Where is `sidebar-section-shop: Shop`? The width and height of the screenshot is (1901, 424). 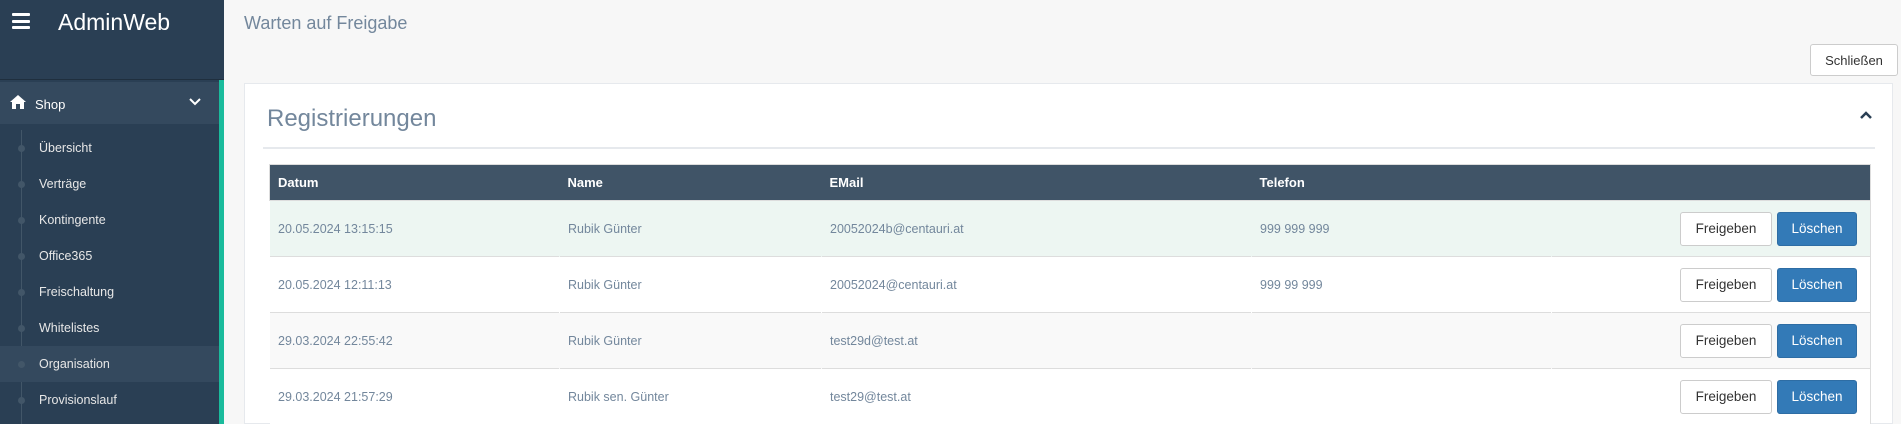 sidebar-section-shop: Shop is located at coordinates (109, 103).